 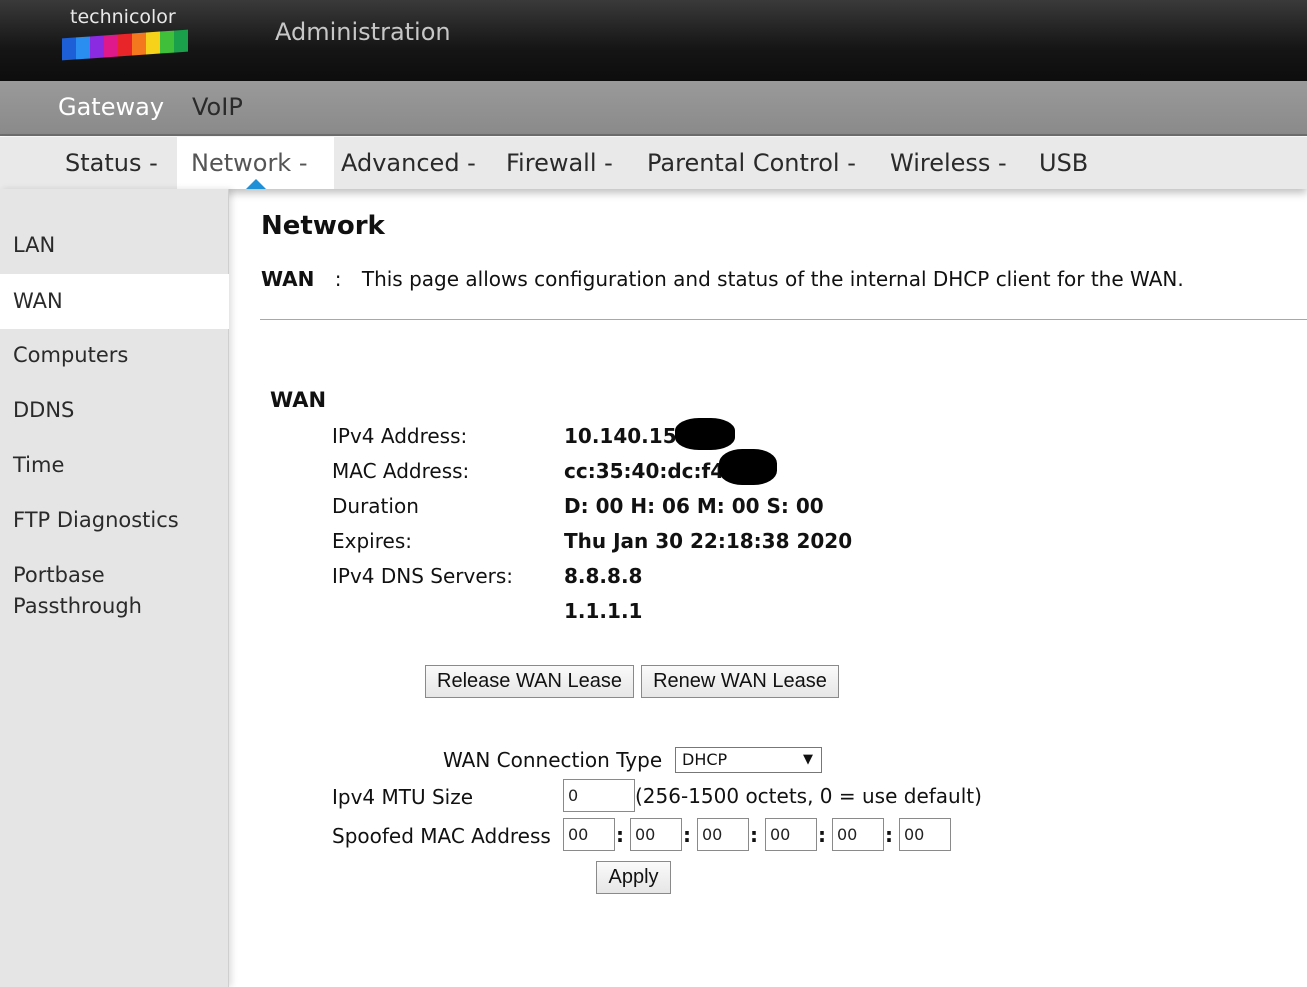 I want to click on sidebar-item-ftp-diagnostics: FTP Diagnostics, so click(x=114, y=520).